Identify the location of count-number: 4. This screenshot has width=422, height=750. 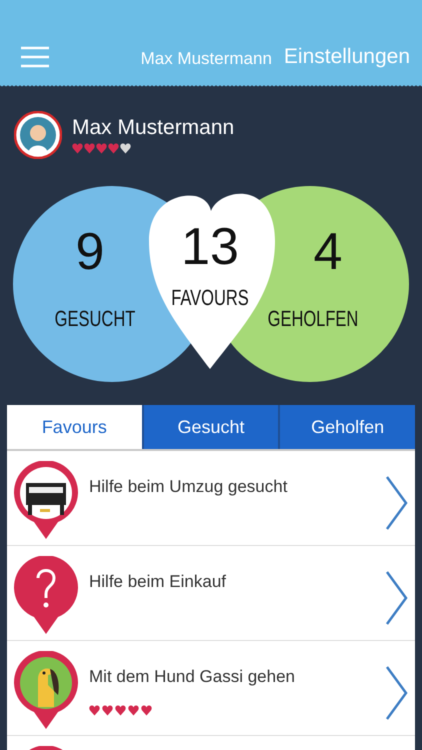
(328, 252).